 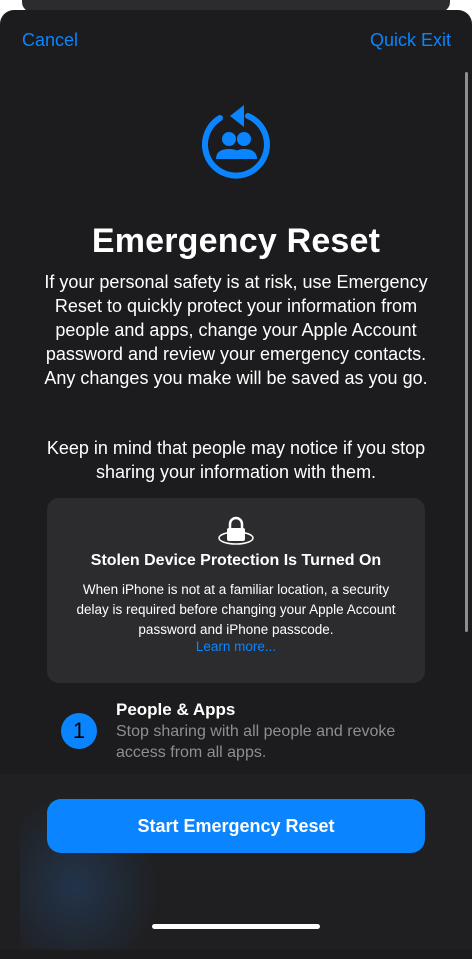 I want to click on page-title: Emergency Reset, so click(x=236, y=241).